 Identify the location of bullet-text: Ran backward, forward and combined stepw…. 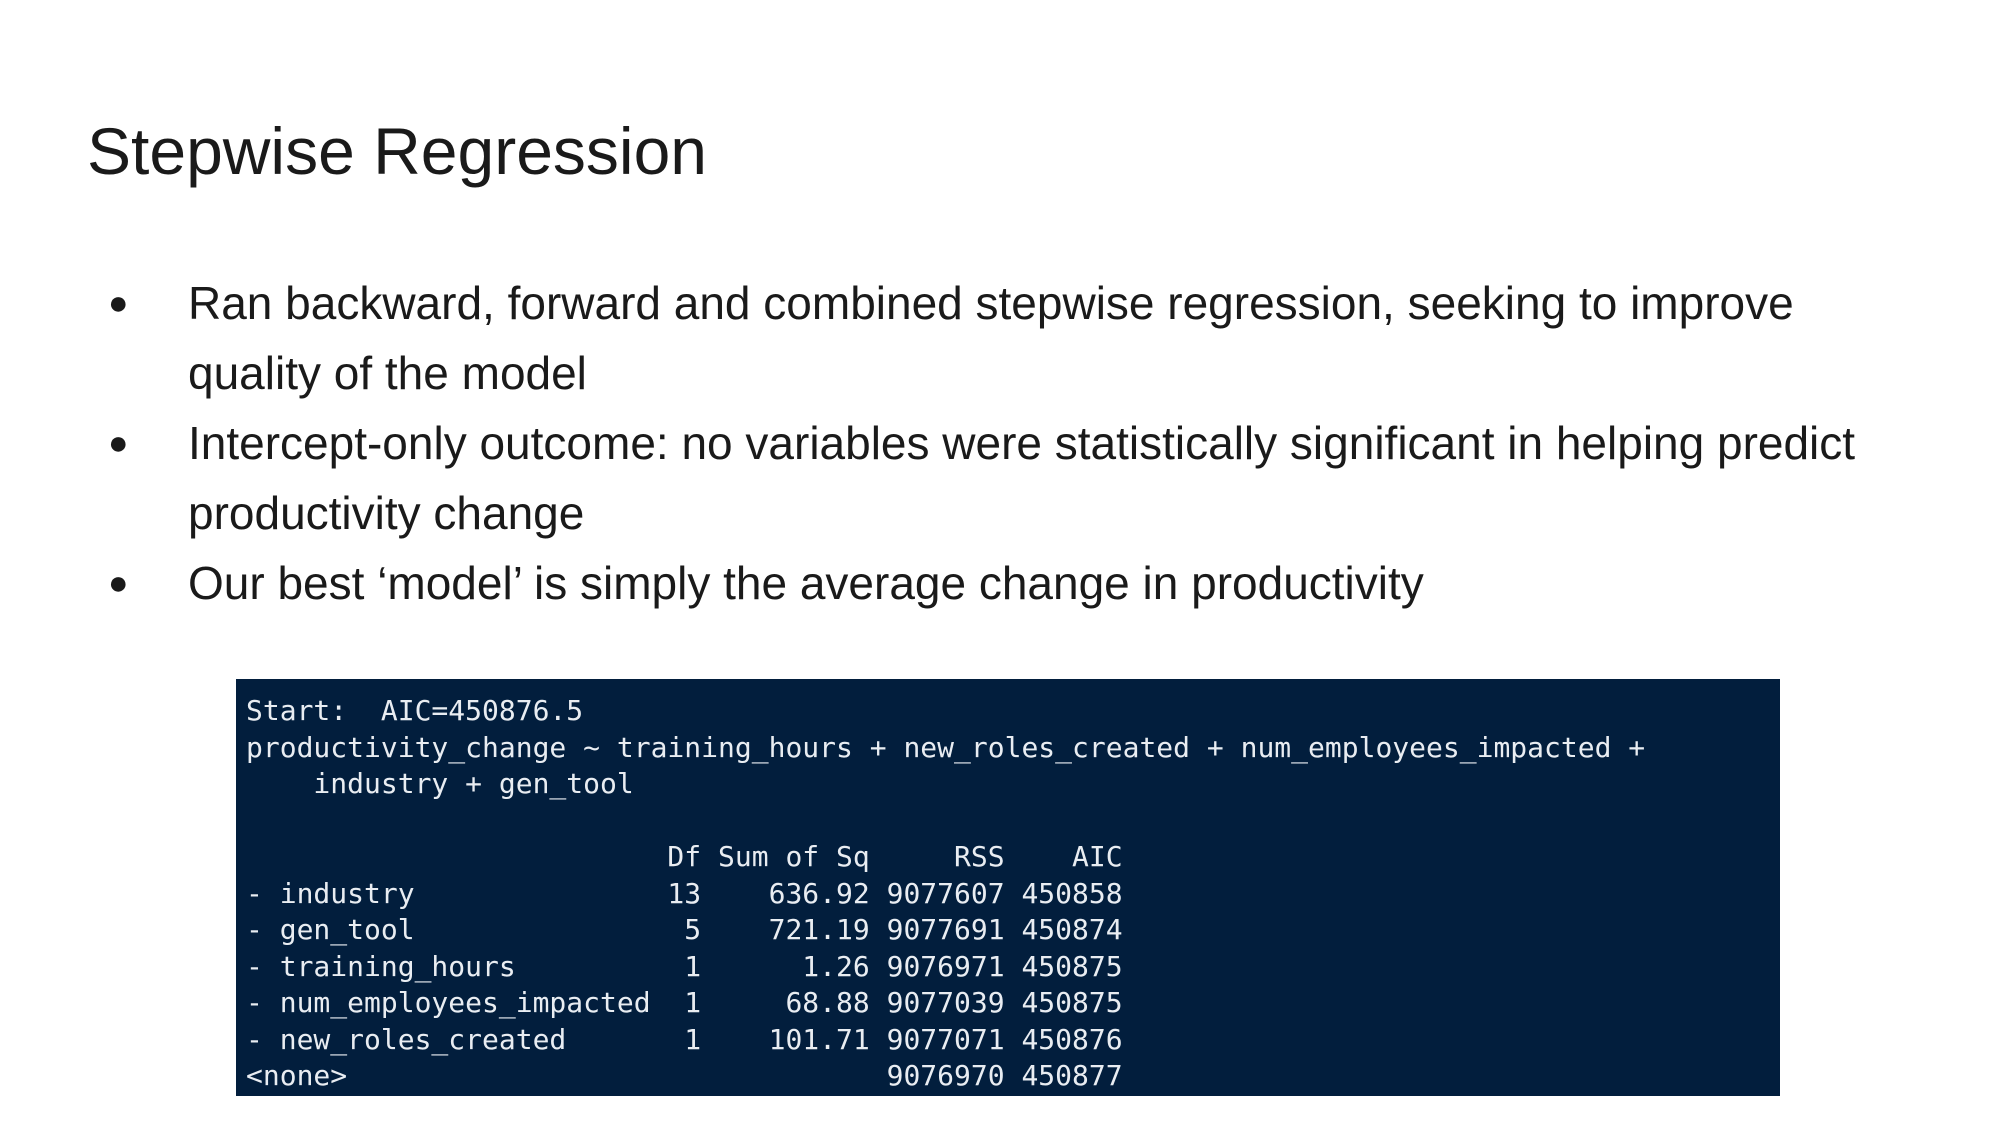
(991, 338).